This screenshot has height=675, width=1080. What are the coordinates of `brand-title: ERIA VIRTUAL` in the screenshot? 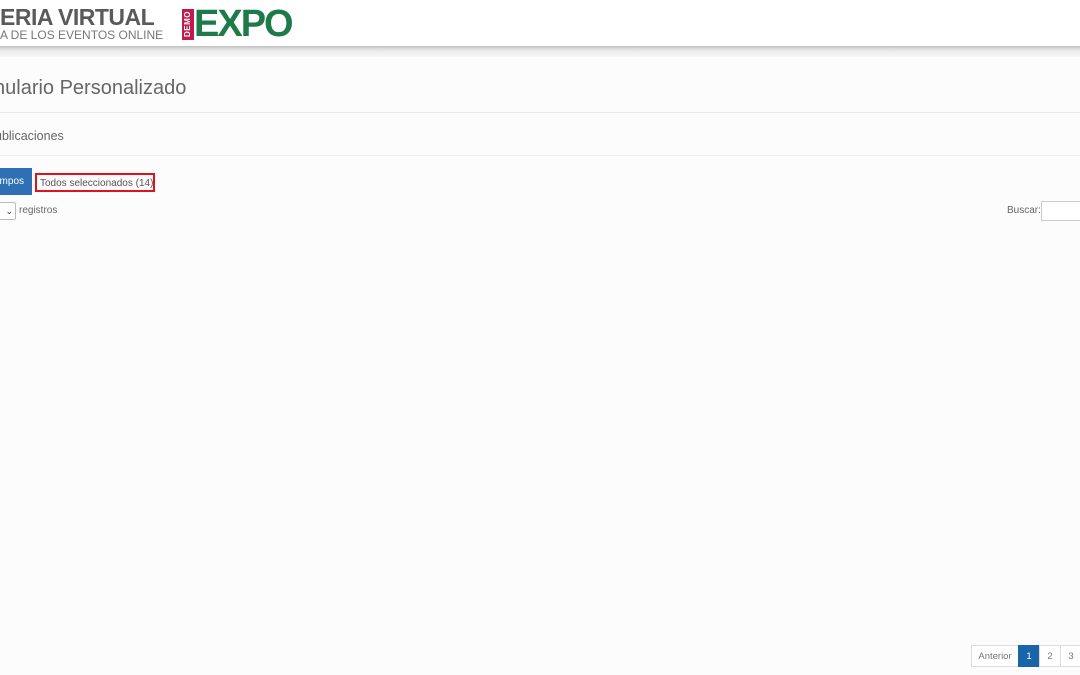 It's located at (77, 17).